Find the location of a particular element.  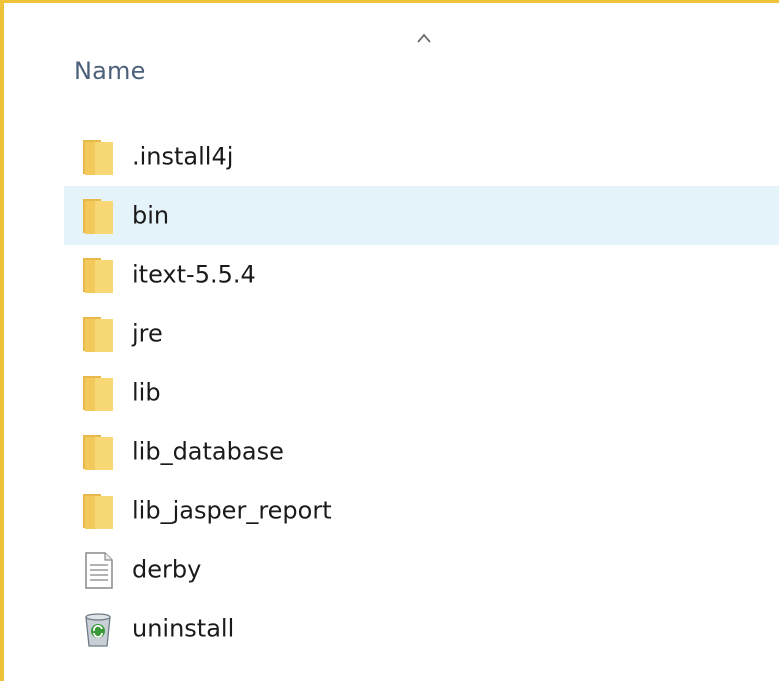

item-name: derby is located at coordinates (167, 568).